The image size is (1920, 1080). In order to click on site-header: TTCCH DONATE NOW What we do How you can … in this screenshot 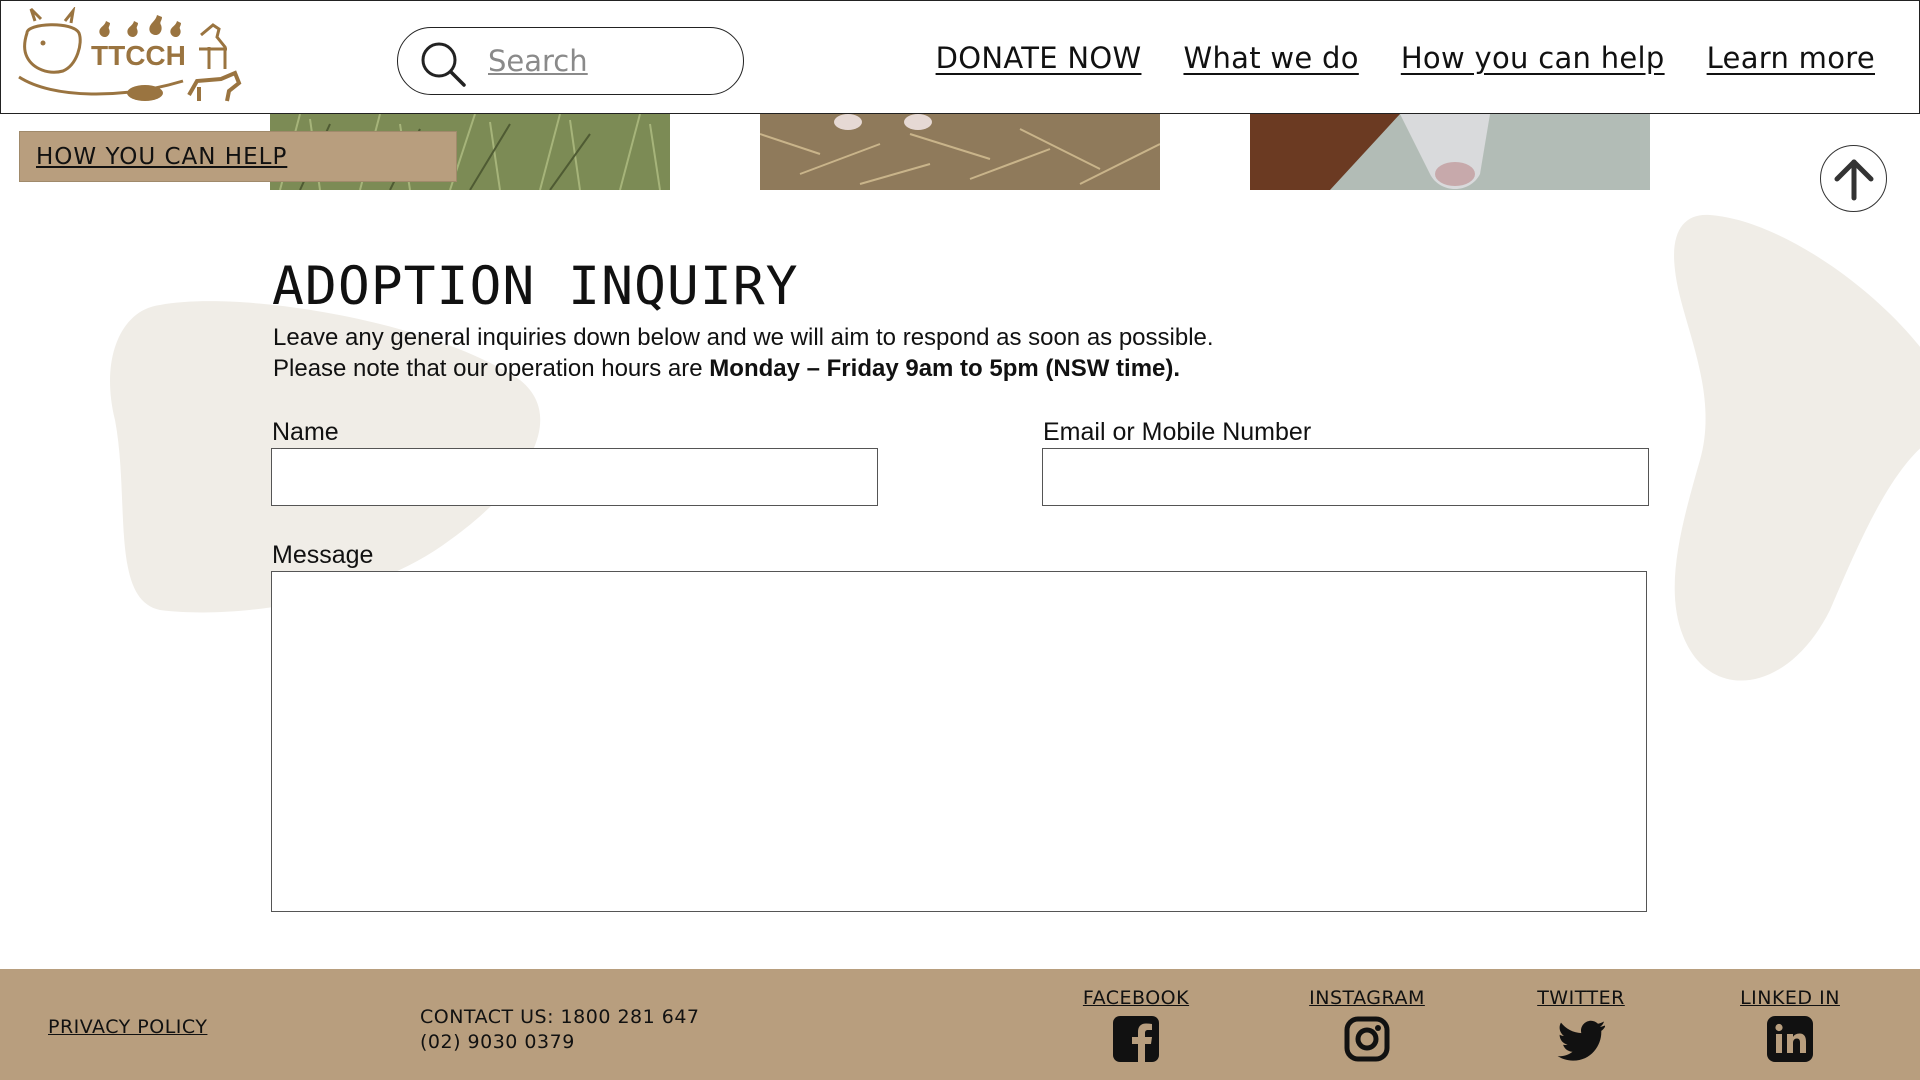, I will do `click(960, 57)`.